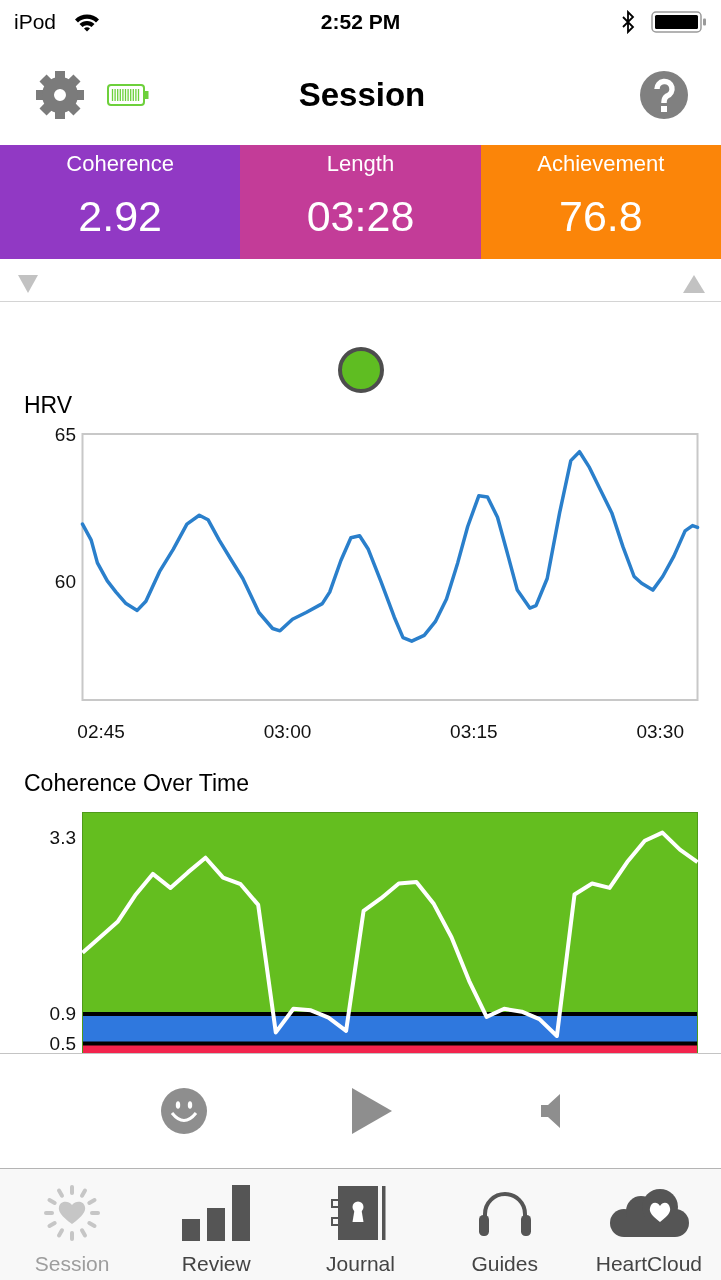 This screenshot has height=1280, width=721. What do you see at coordinates (660, 731) in the screenshot?
I see `axis-tick-label: 03:30` at bounding box center [660, 731].